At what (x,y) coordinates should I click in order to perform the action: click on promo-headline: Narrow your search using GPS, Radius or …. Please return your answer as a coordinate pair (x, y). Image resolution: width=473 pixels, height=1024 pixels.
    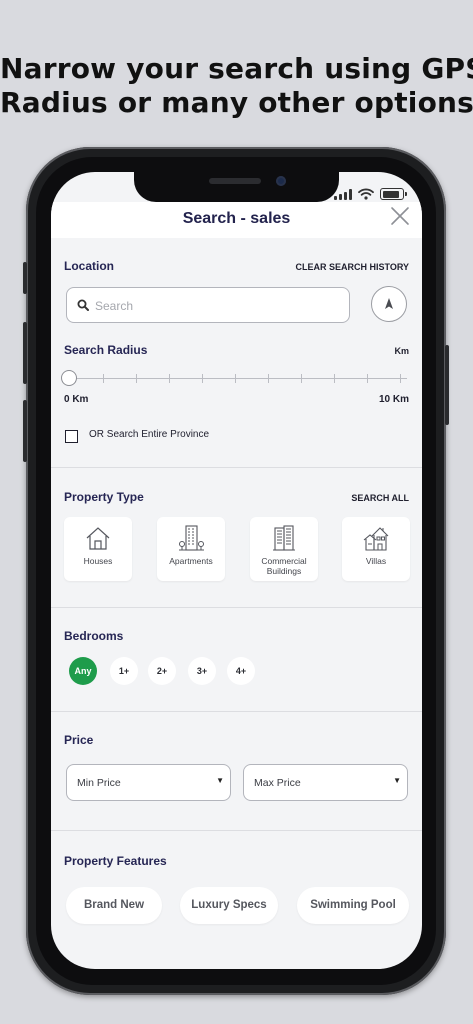
    Looking at the image, I should click on (236, 86).